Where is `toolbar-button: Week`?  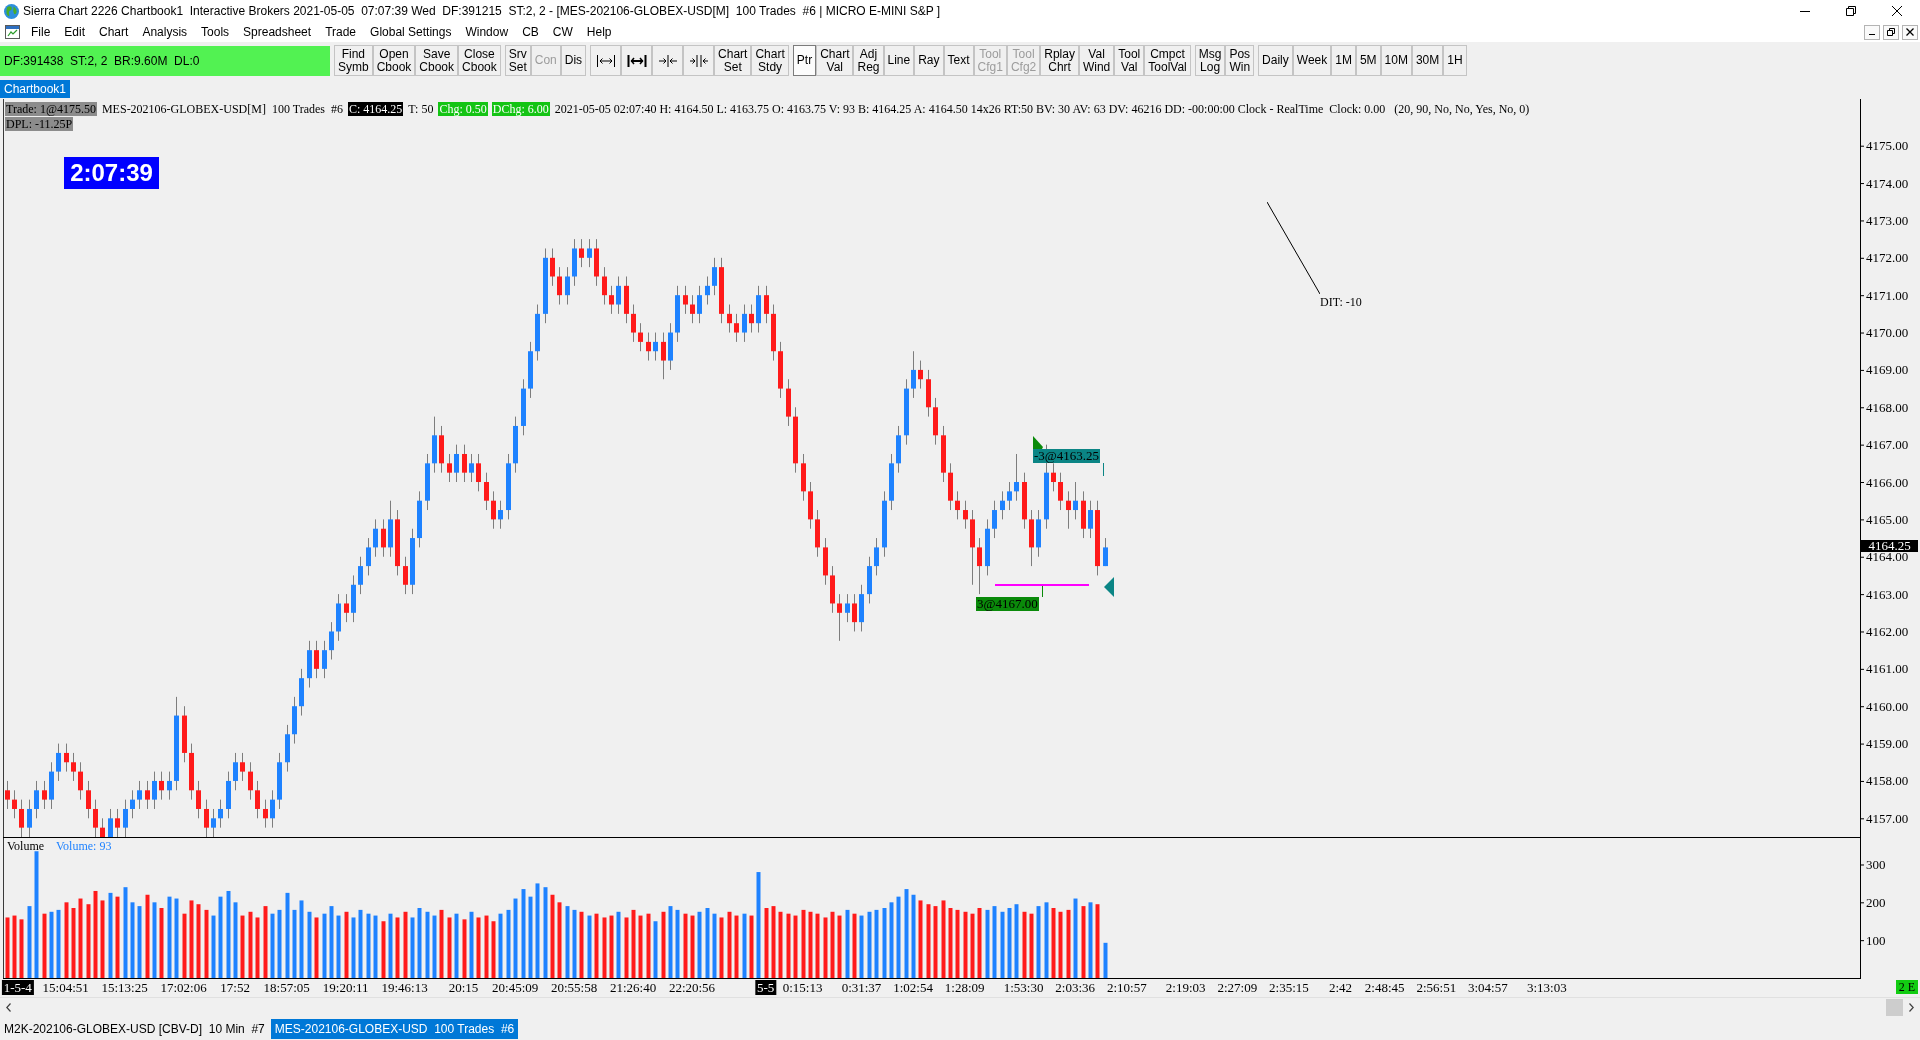 toolbar-button: Week is located at coordinates (1312, 60).